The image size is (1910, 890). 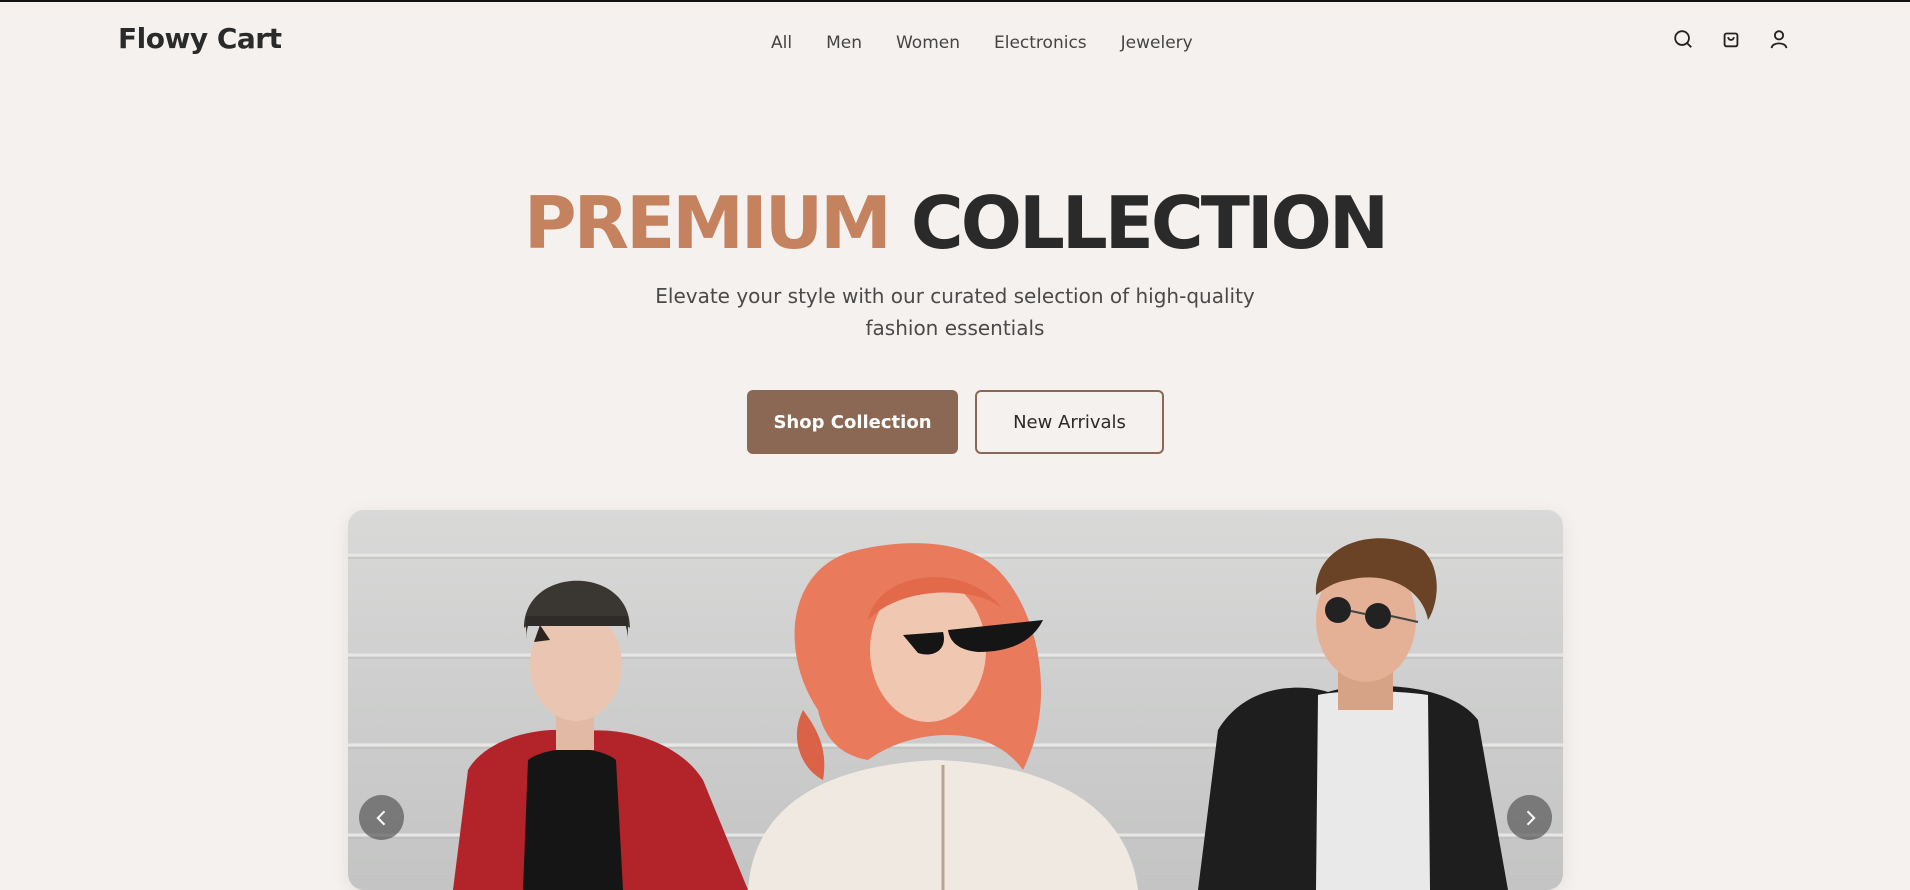 I want to click on carousel-next-button, so click(x=1529, y=817).